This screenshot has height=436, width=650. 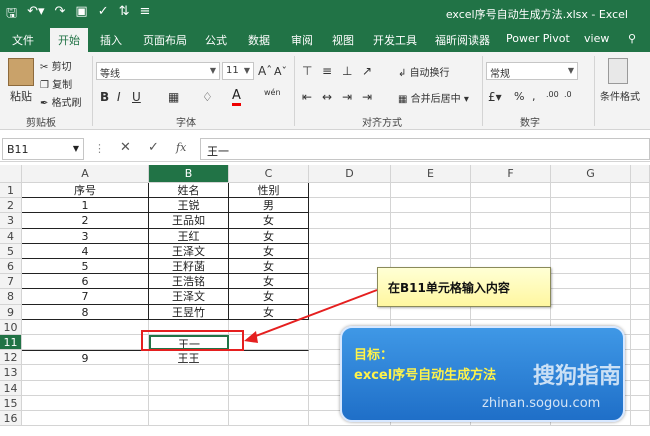 What do you see at coordinates (541, 403) in the screenshot?
I see `watermark-url: zhinan.sogou.com` at bounding box center [541, 403].